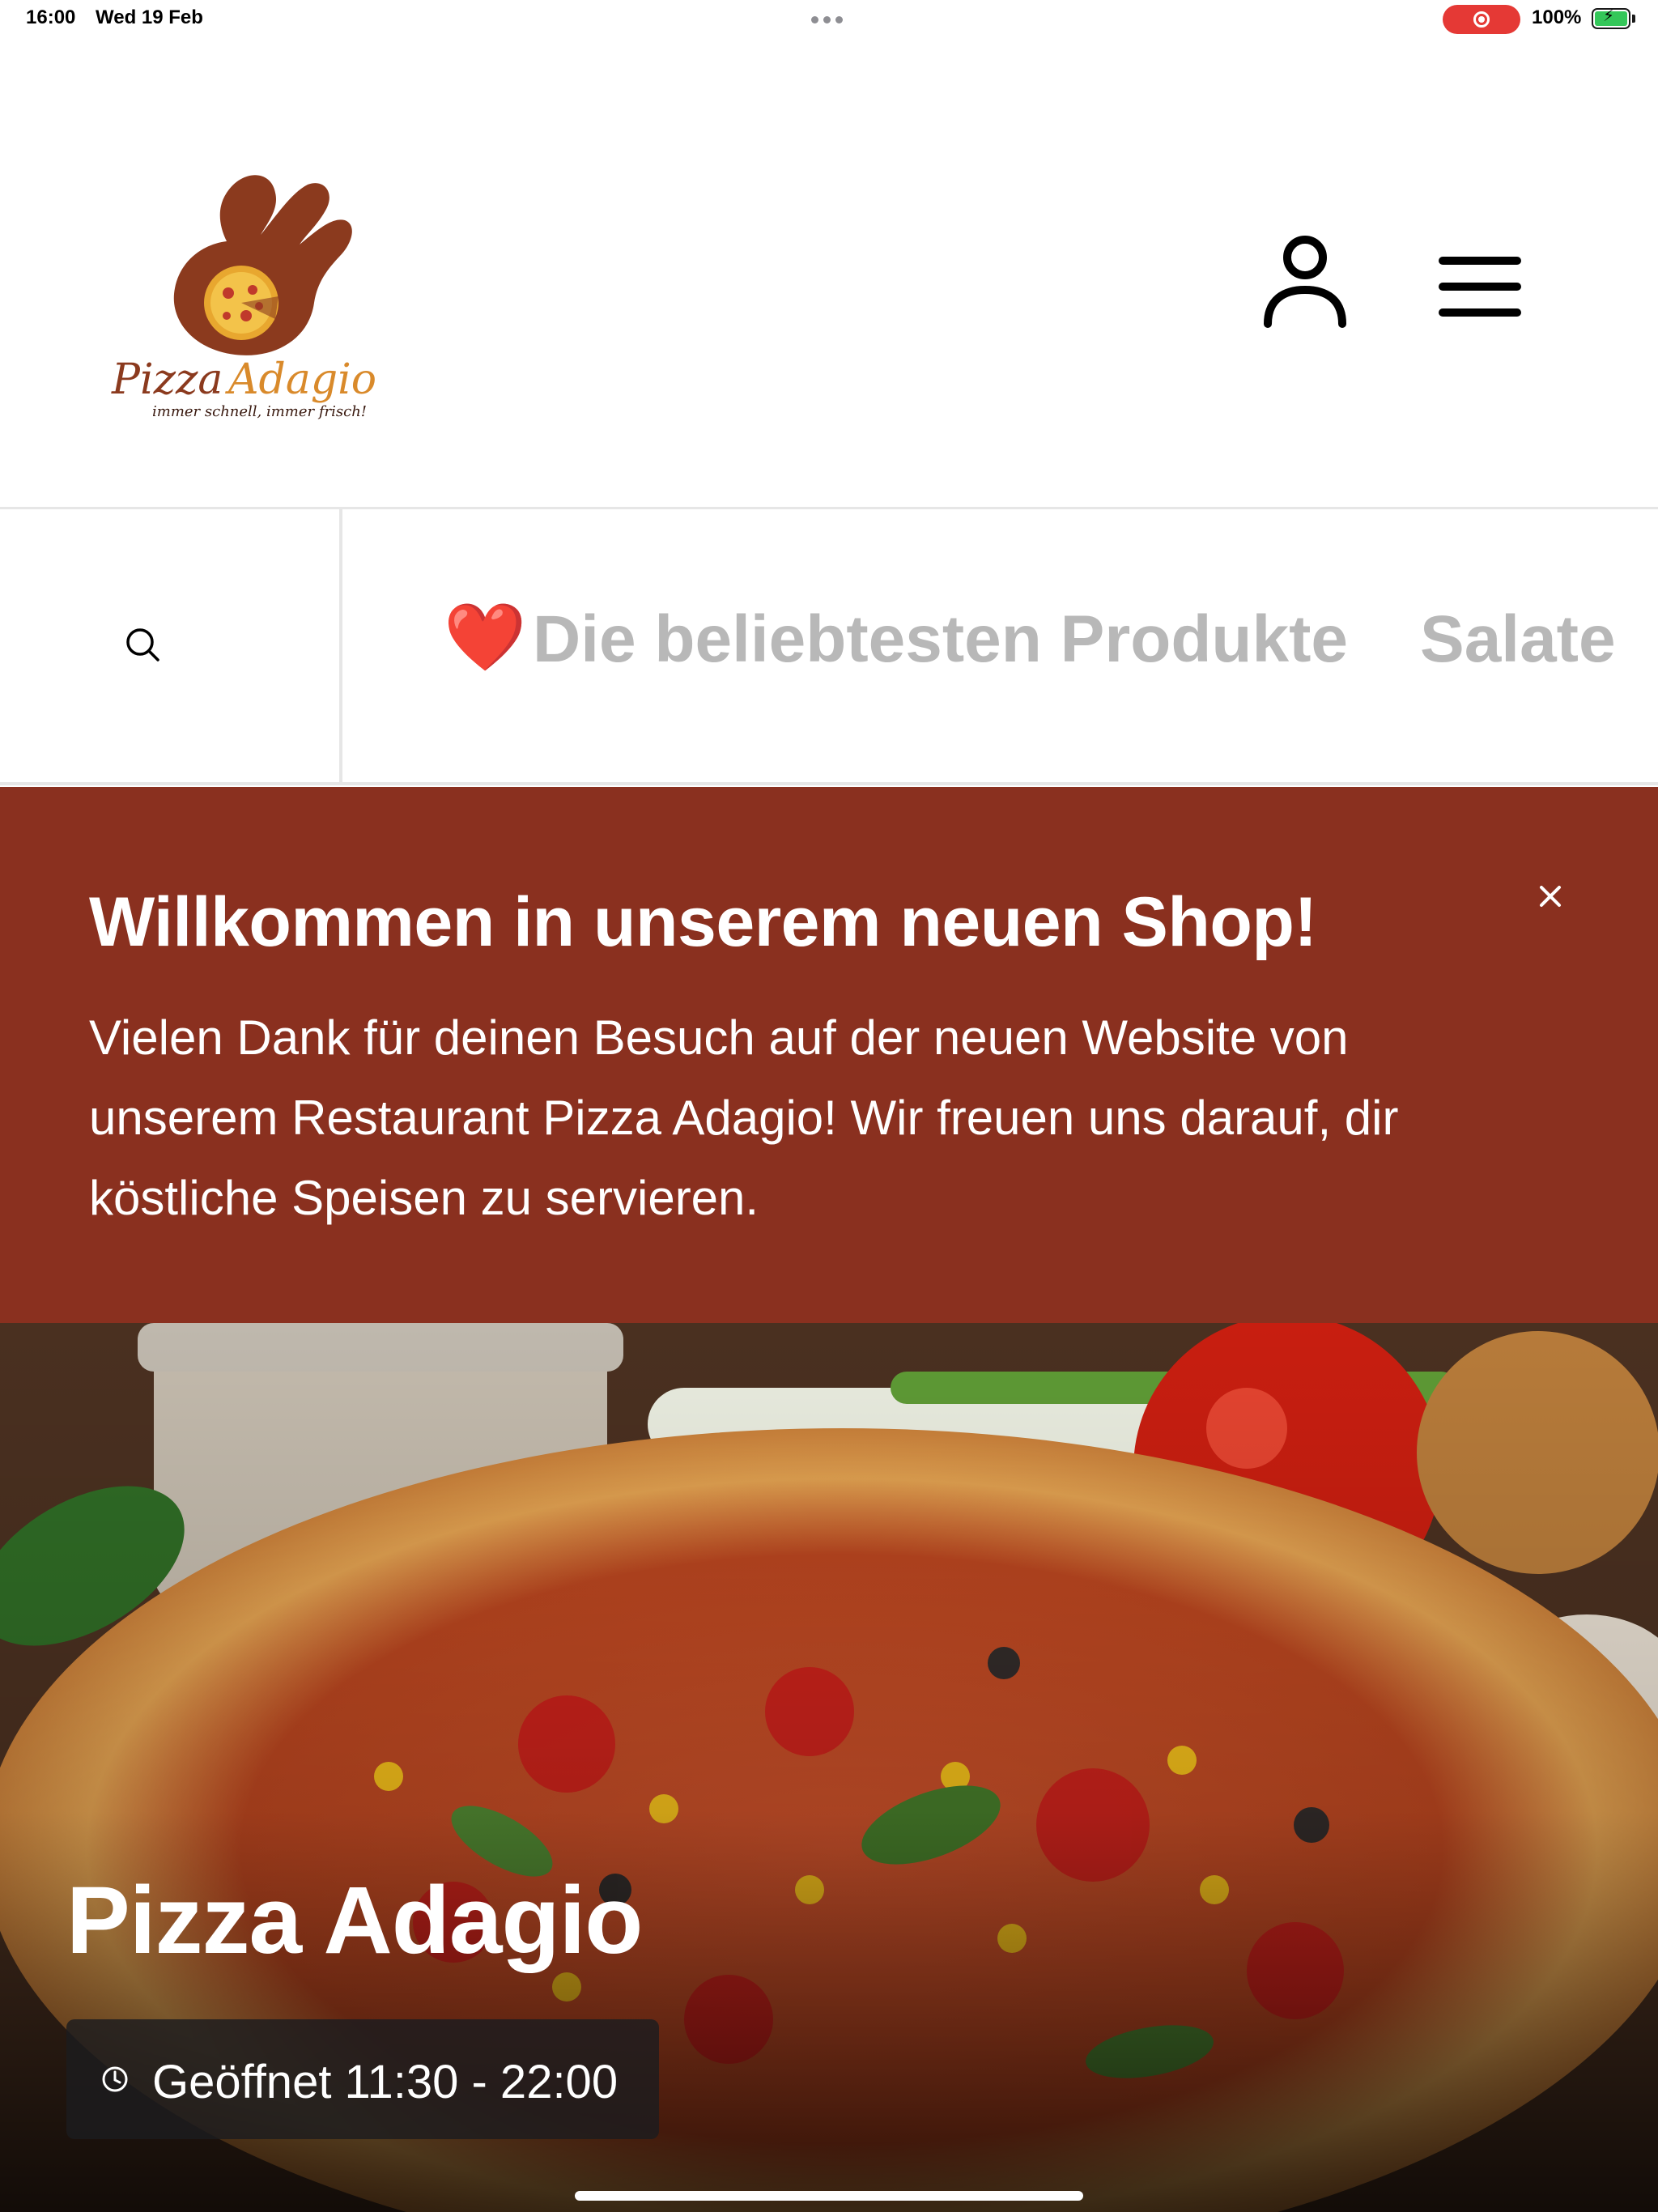 Image resolution: width=1658 pixels, height=2212 pixels. What do you see at coordinates (354, 1921) in the screenshot?
I see `hero-title: Pizza Adagio` at bounding box center [354, 1921].